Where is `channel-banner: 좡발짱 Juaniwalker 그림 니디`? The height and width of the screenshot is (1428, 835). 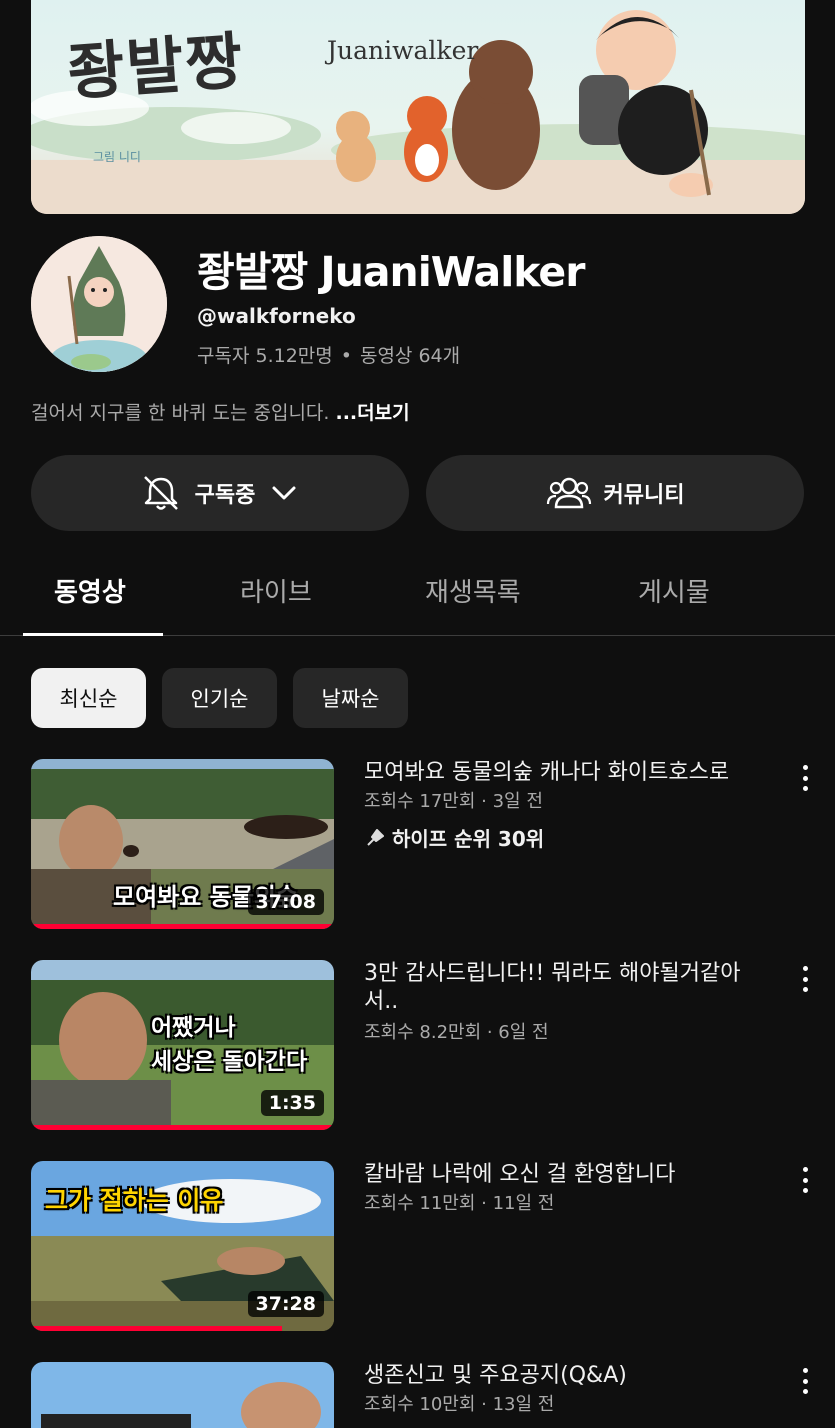 channel-banner: 좡발짱 Juaniwalker 그림 니디 is located at coordinates (418, 107).